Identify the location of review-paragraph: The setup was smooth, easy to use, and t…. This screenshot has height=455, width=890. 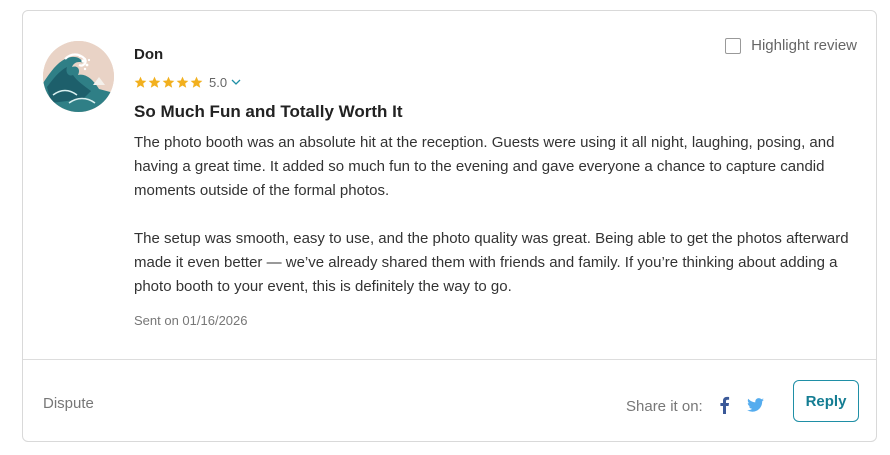
(491, 262).